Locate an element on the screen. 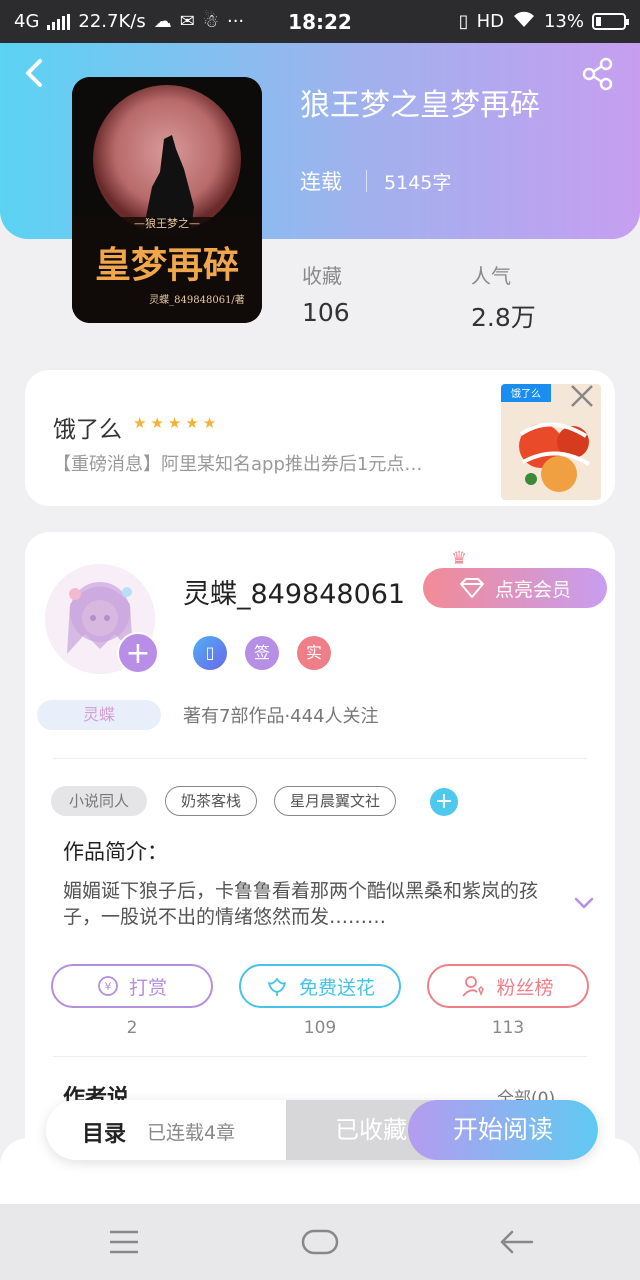  battery-icon is located at coordinates (610, 21).